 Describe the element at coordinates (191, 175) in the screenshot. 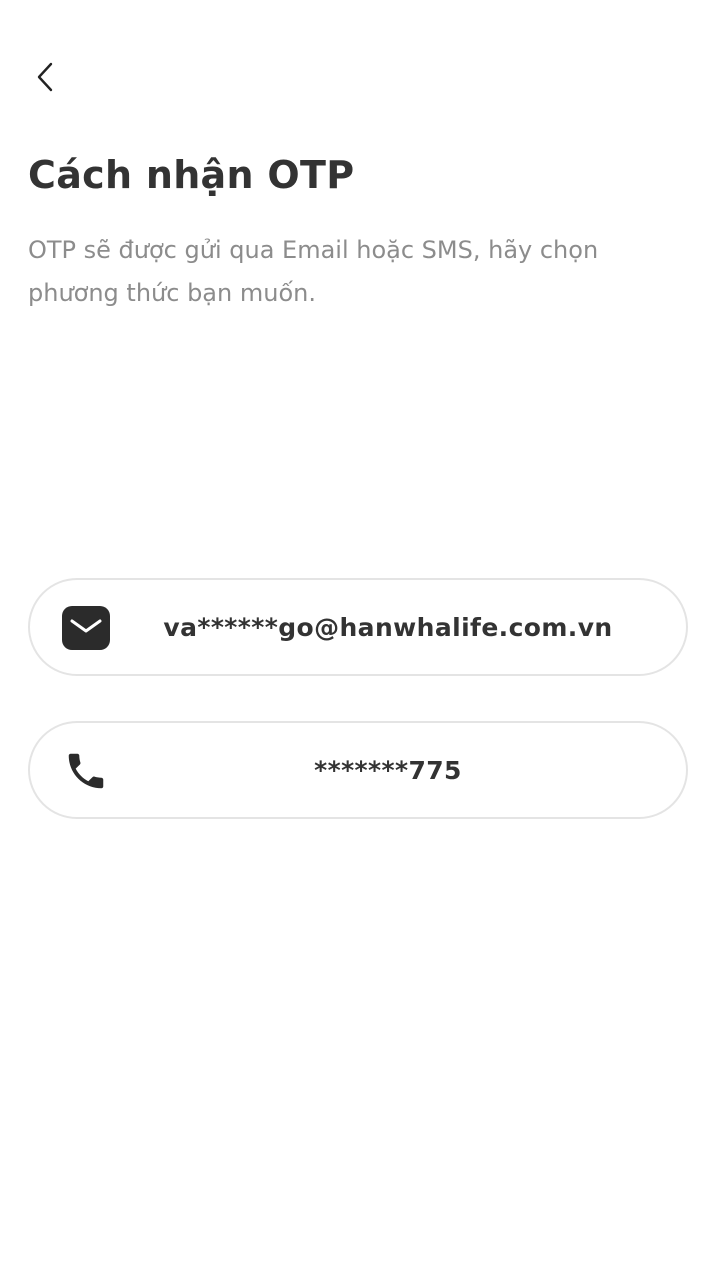

I see `page-title: Cách nhận OTP` at that location.